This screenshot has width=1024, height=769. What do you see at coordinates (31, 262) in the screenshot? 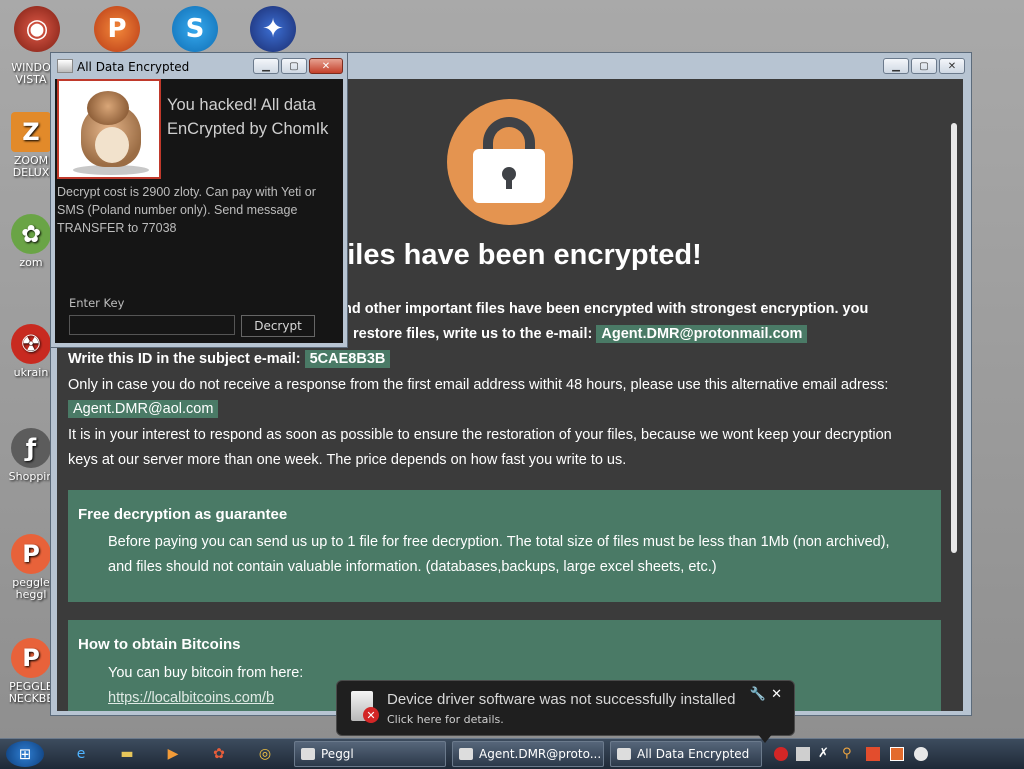
I see `desktop-icon-label: zom` at bounding box center [31, 262].